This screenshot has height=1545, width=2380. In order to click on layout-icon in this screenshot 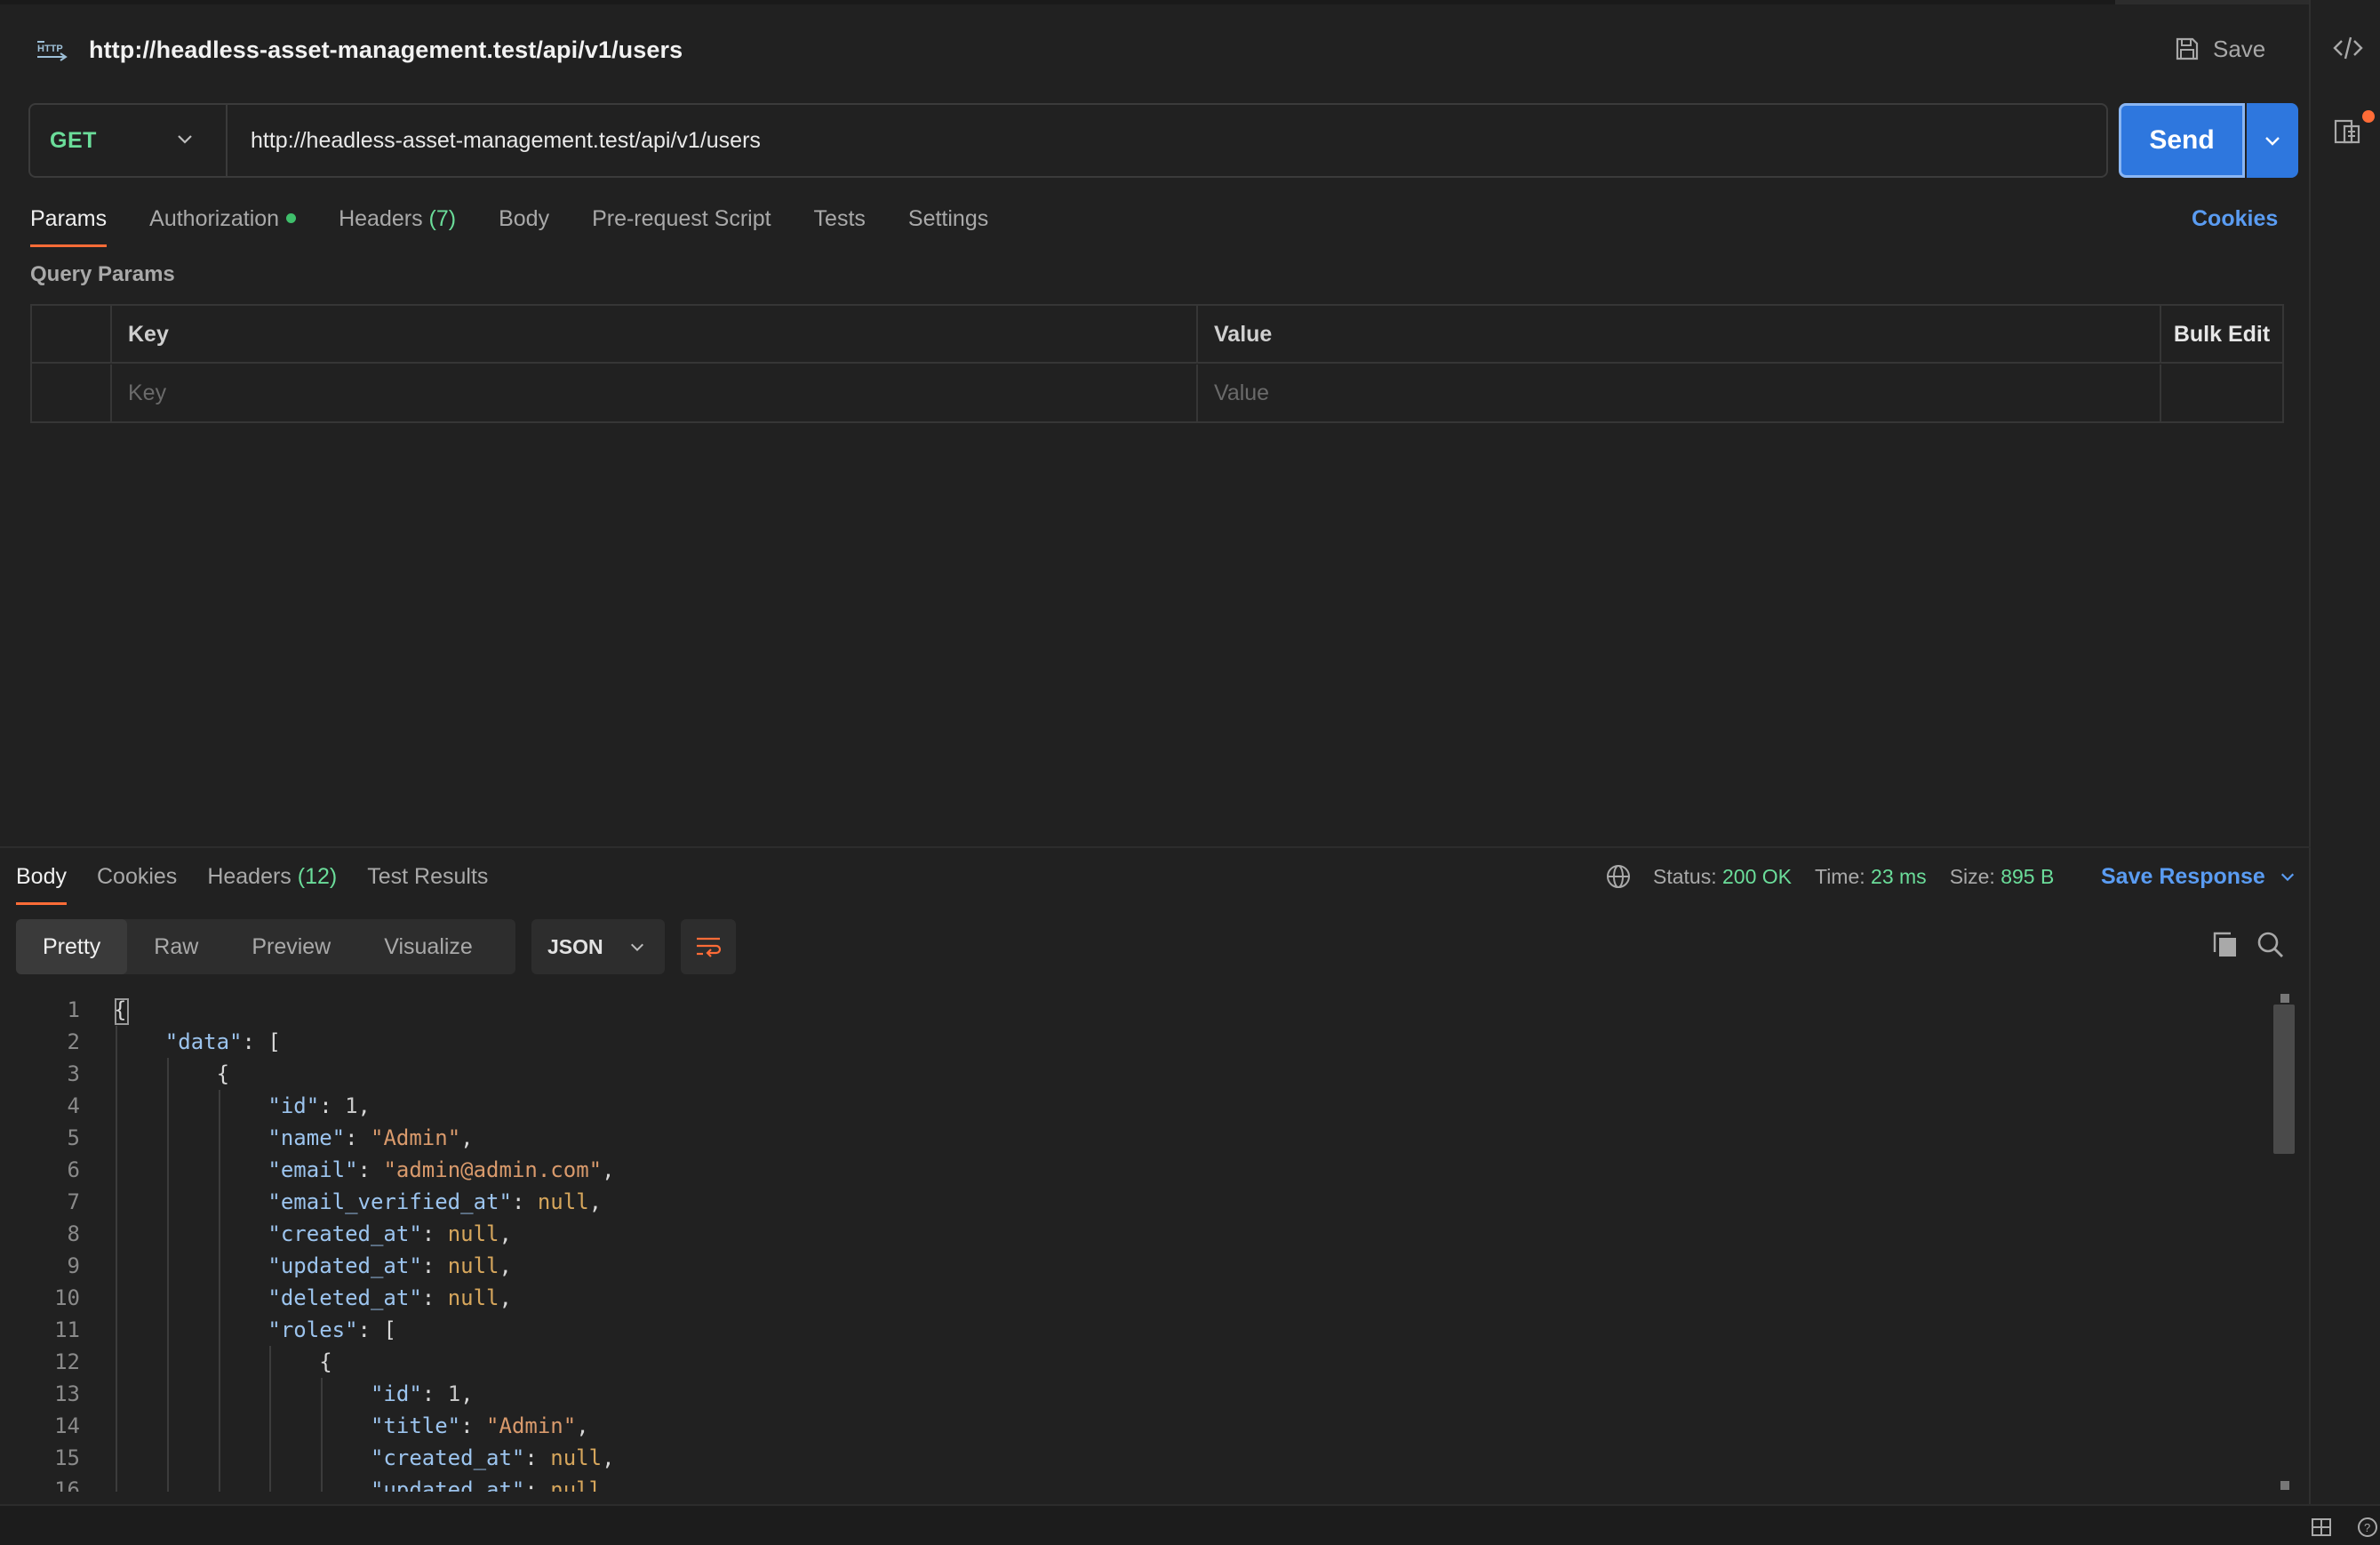, I will do `click(2321, 1527)`.